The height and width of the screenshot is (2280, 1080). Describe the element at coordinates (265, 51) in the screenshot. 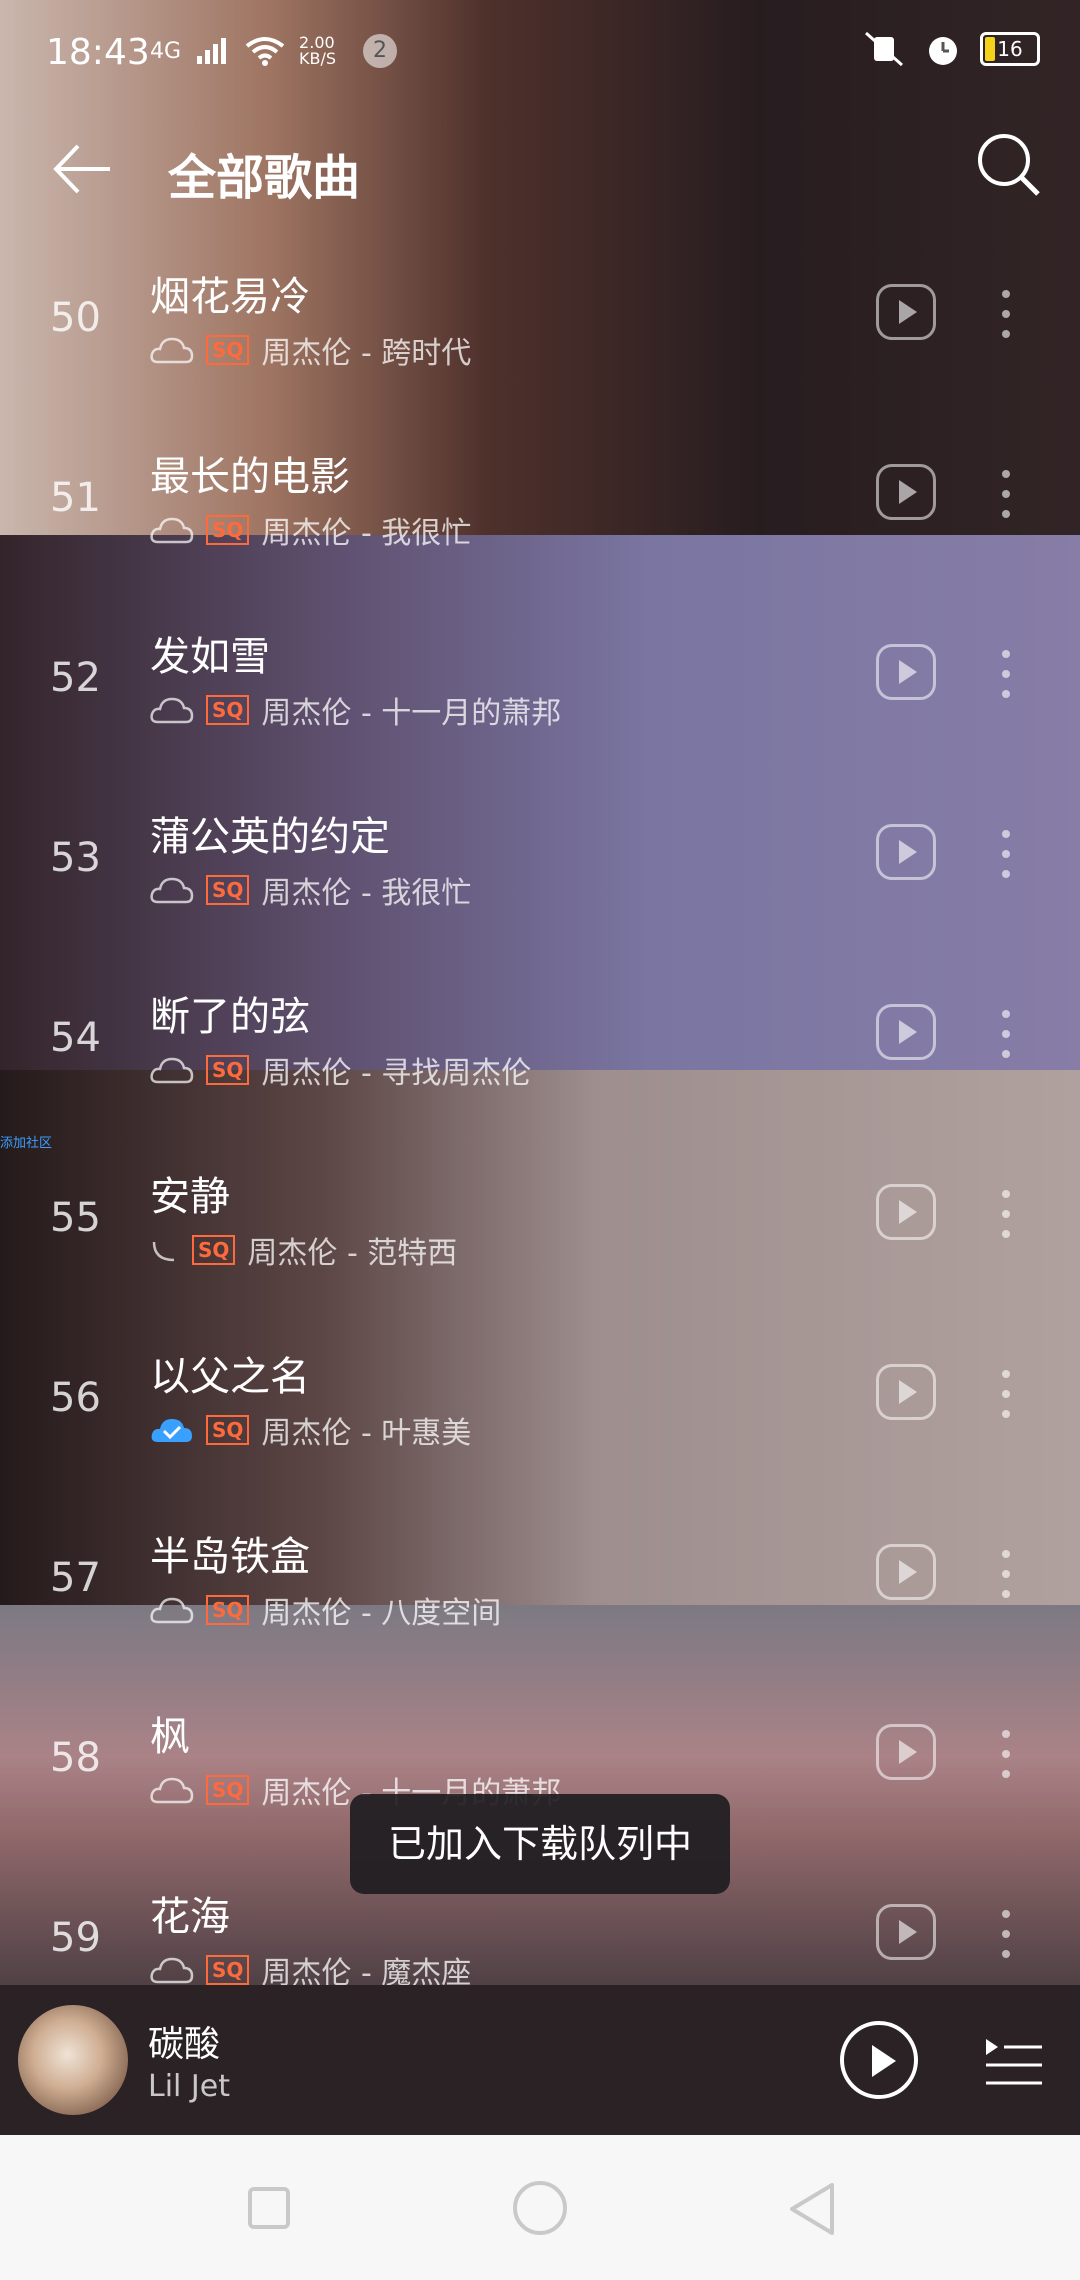

I see `wifi-icon` at that location.